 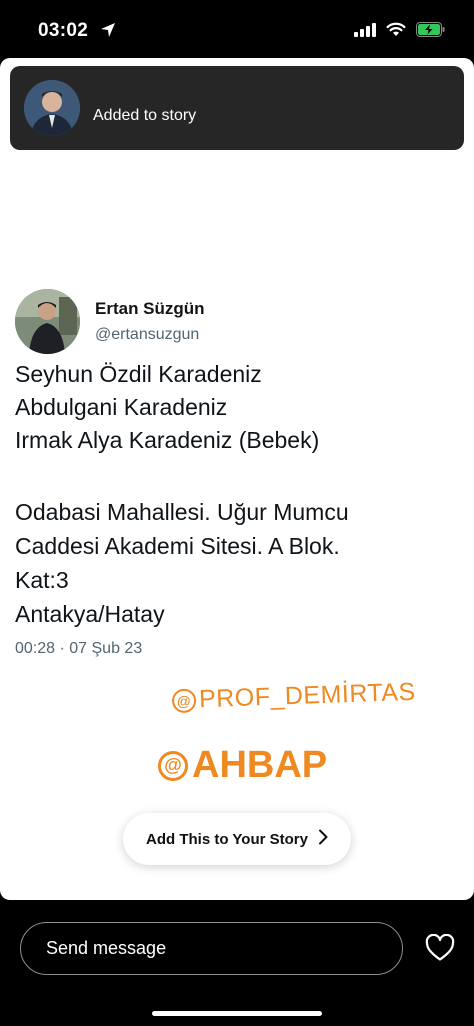 I want to click on mention-sticker-label: AHBAP, so click(x=260, y=765).